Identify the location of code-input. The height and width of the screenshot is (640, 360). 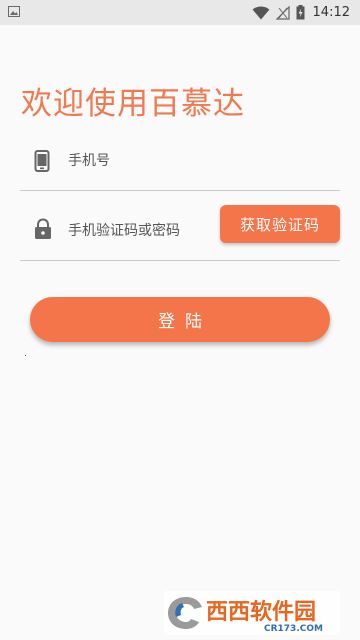
(143, 231).